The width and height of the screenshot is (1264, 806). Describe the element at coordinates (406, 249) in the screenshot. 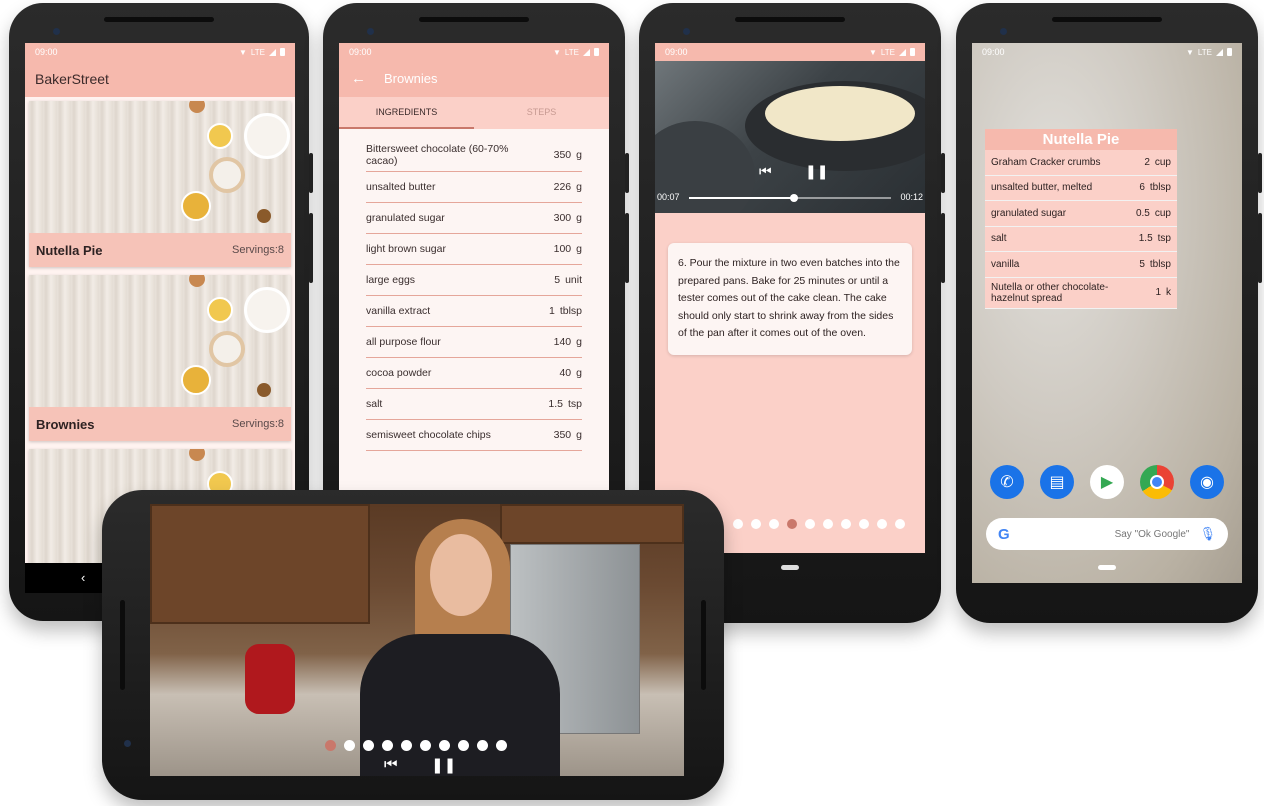

I see `ingredient-name: light brown sugar` at that location.